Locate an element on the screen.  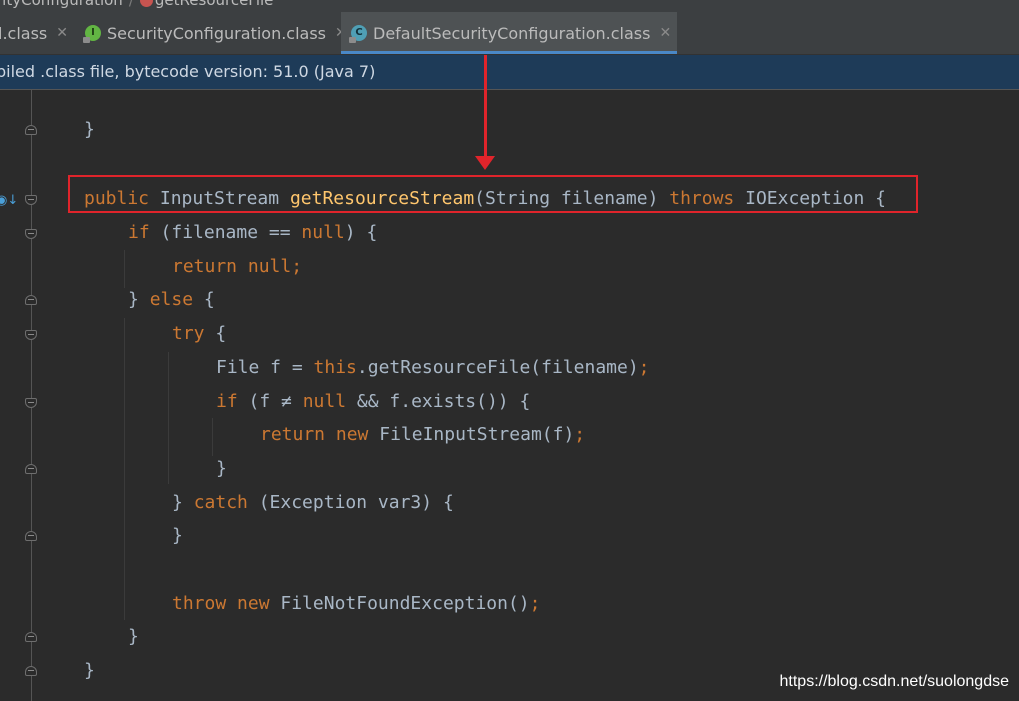
code-line: try { is located at coordinates (199, 334).